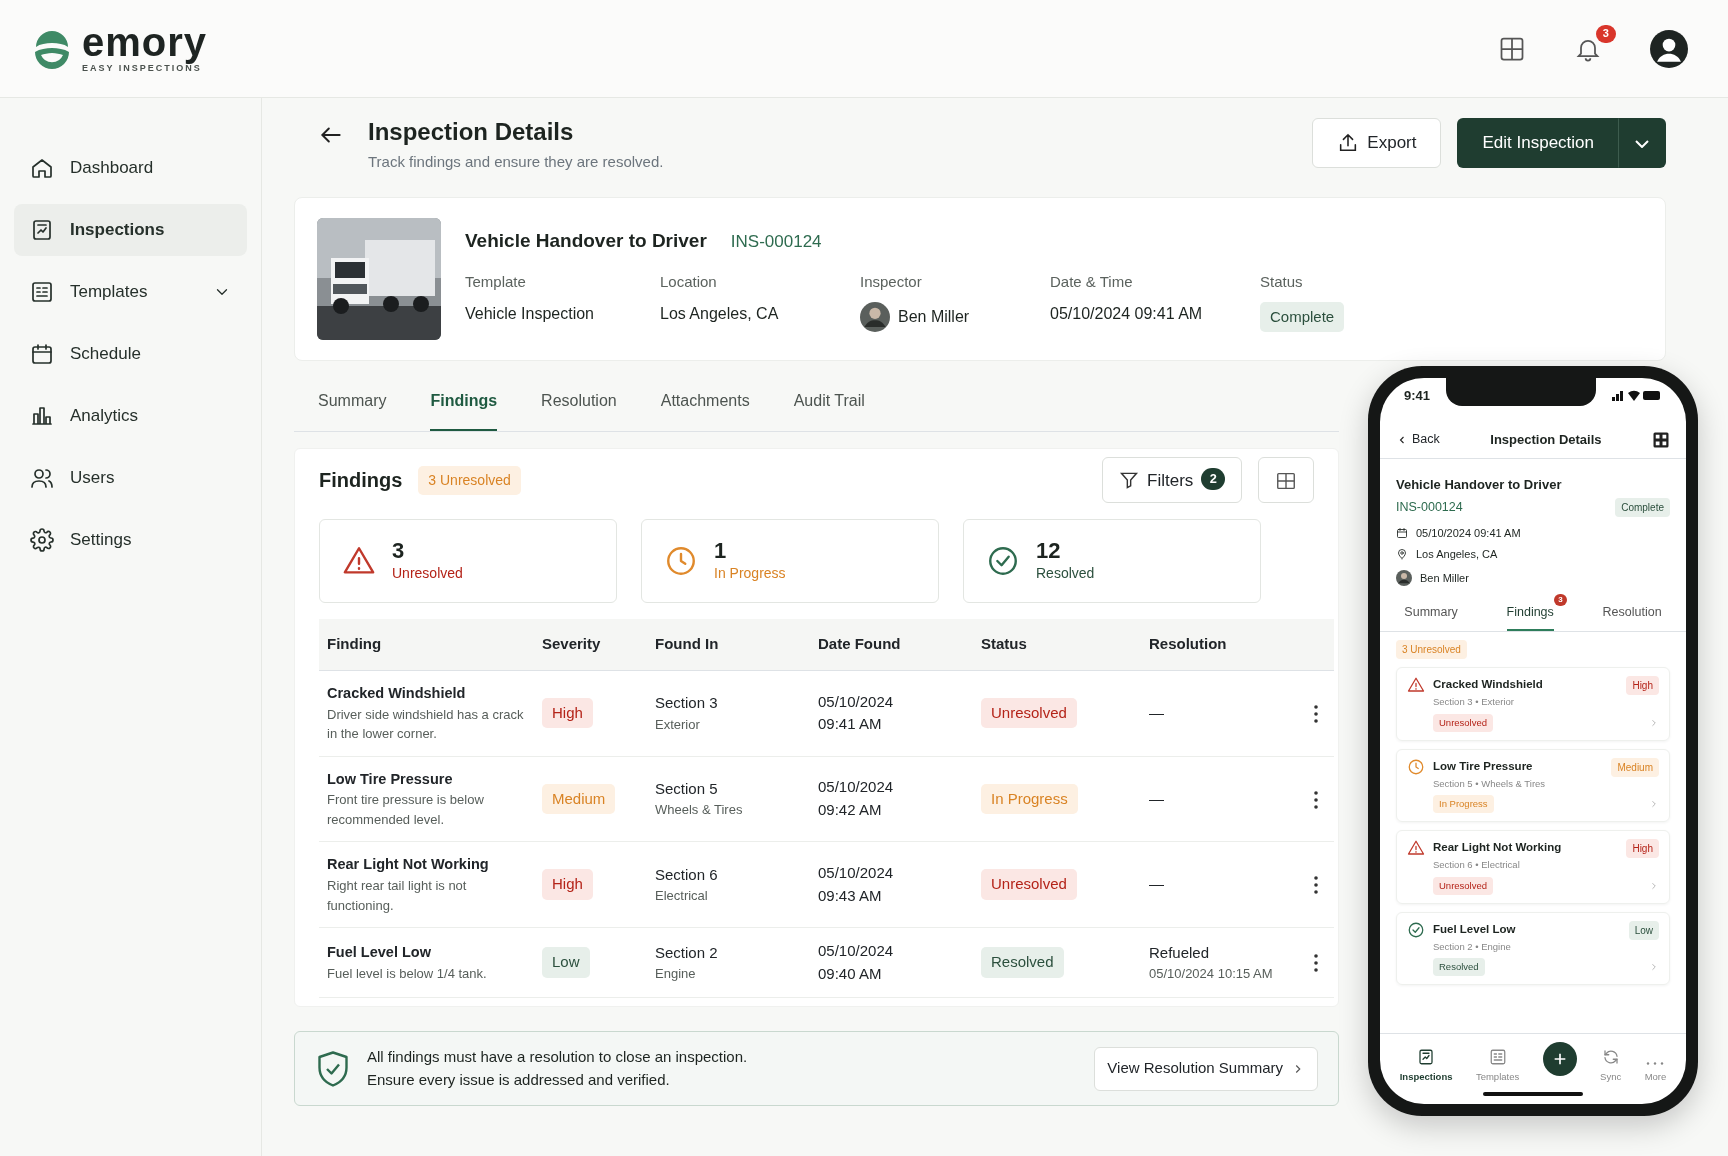 Image resolution: width=1728 pixels, height=1156 pixels. Describe the element at coordinates (1474, 702) in the screenshot. I see `phone-finding-meta: Section 3 • Exterior` at that location.